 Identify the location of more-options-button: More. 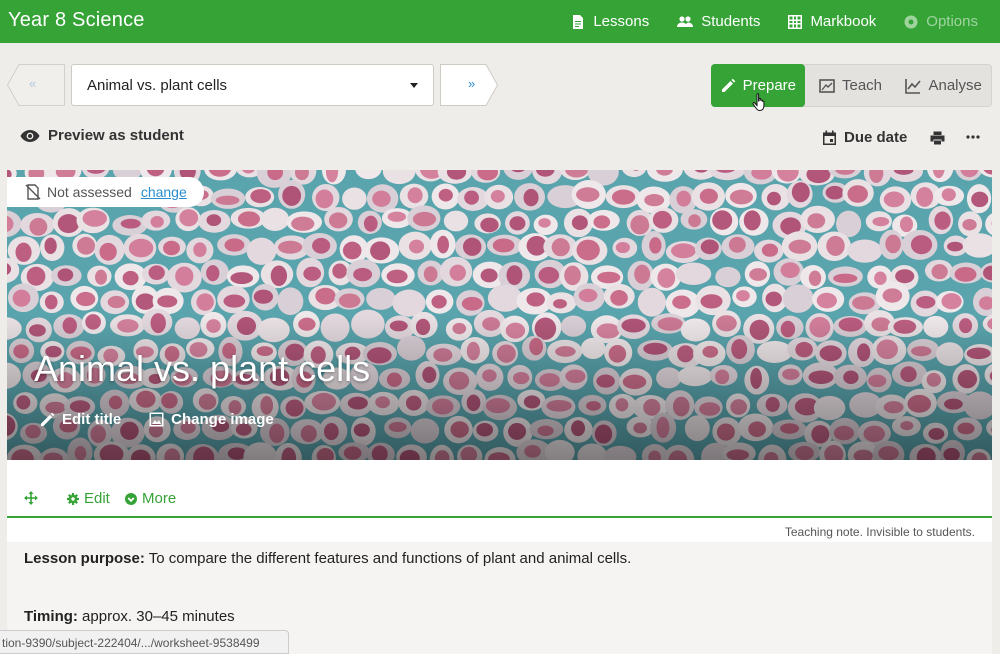
(150, 498).